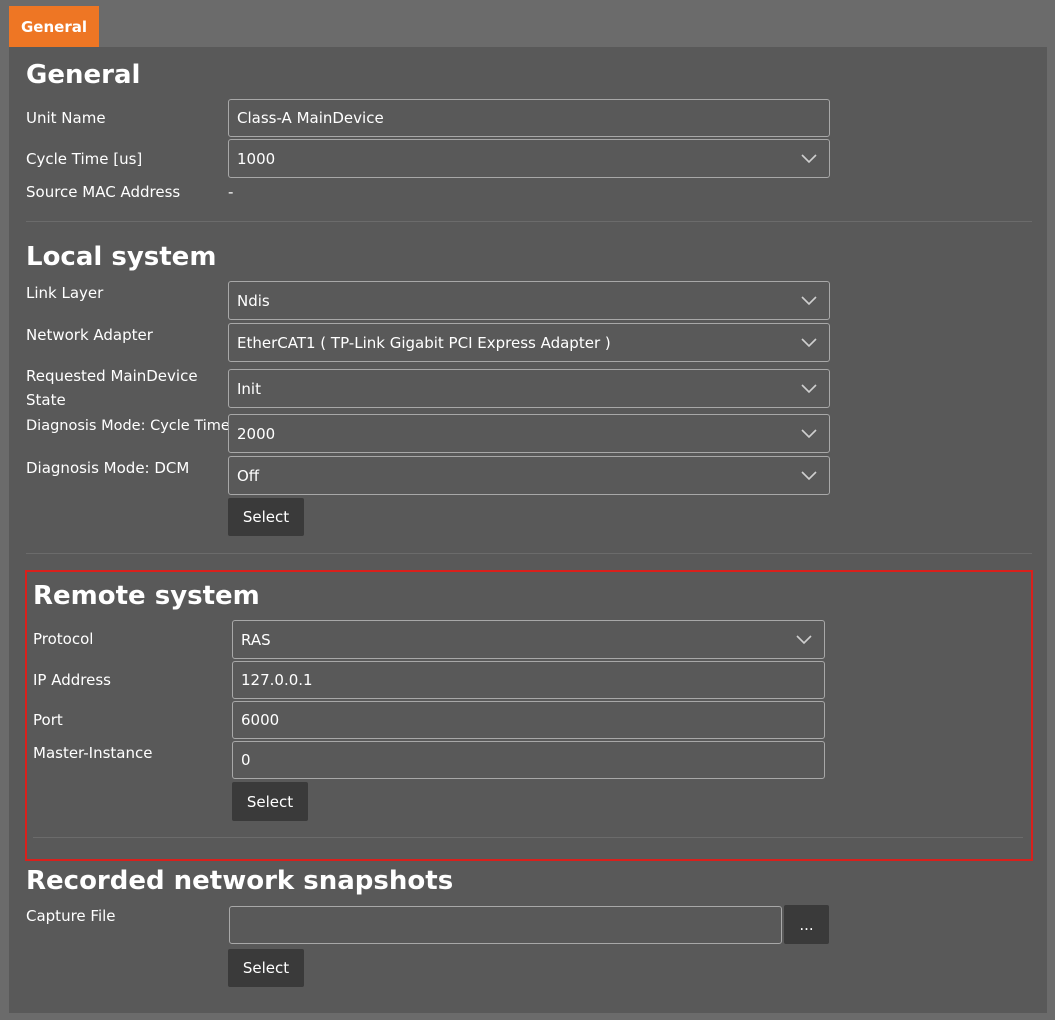  Describe the element at coordinates (505, 925) in the screenshot. I see `capture-file-input` at that location.